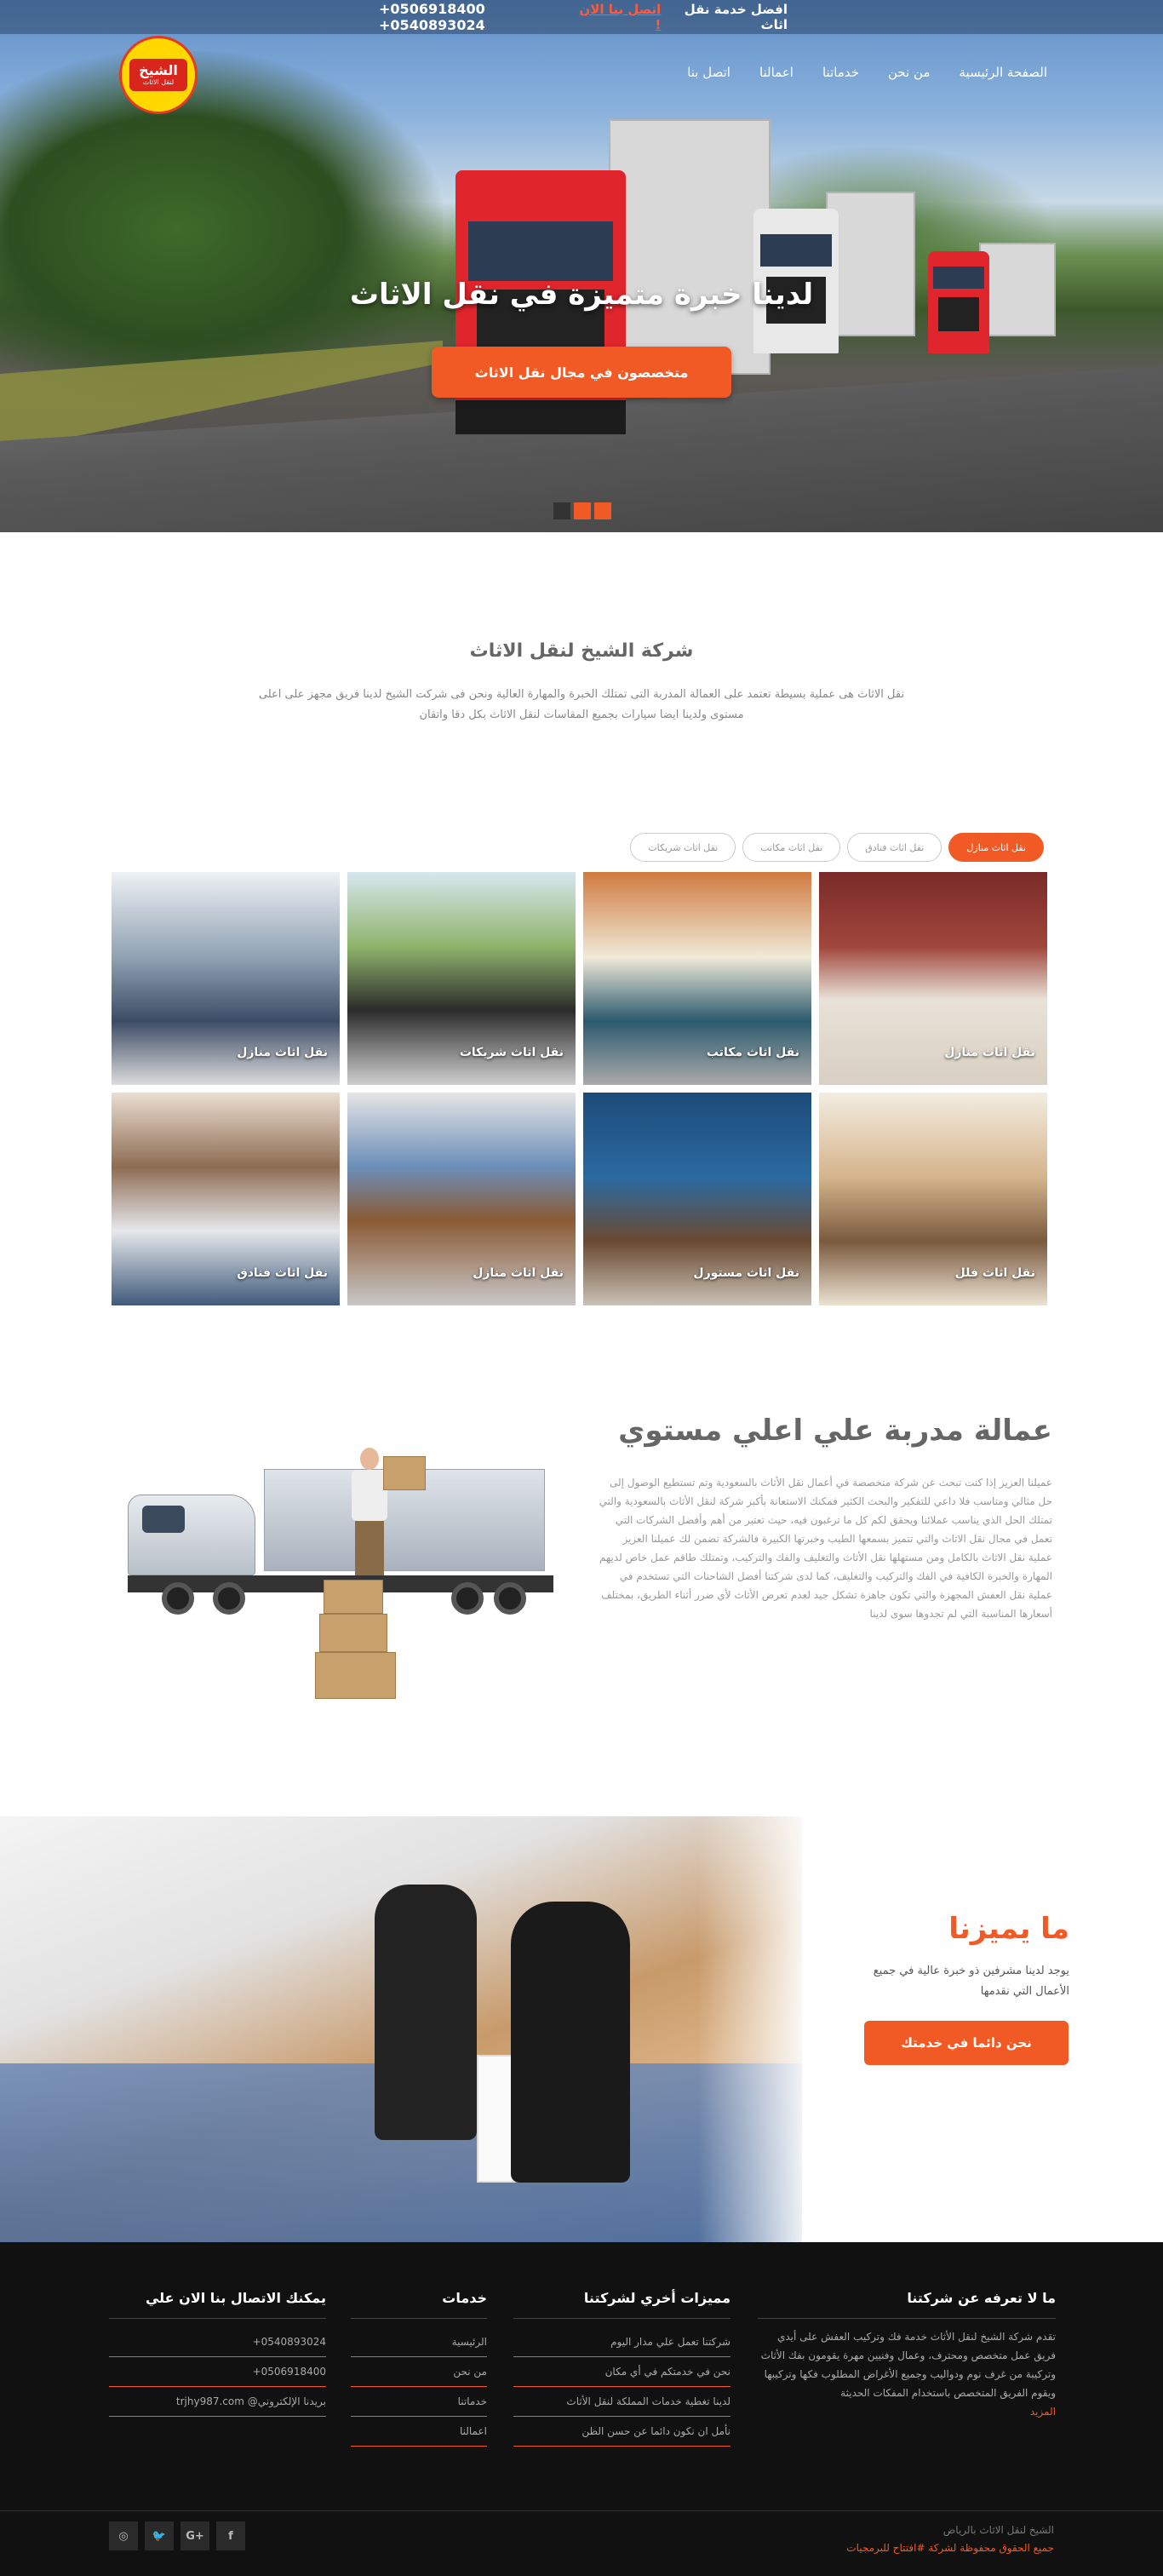  I want to click on footer-feature-item: شركتنا تعمل علي مدار اليوم, so click(621, 2342).